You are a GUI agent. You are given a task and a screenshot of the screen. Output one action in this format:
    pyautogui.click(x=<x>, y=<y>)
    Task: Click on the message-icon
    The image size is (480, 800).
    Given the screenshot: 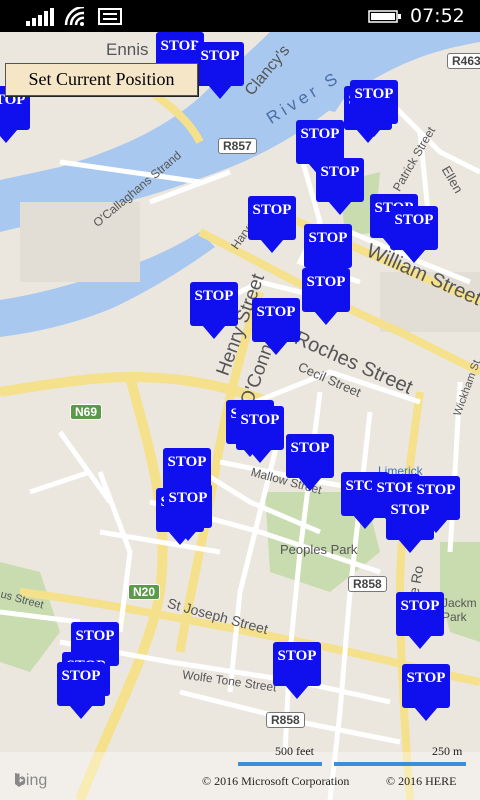 What is the action you would take?
    pyautogui.click(x=110, y=16)
    